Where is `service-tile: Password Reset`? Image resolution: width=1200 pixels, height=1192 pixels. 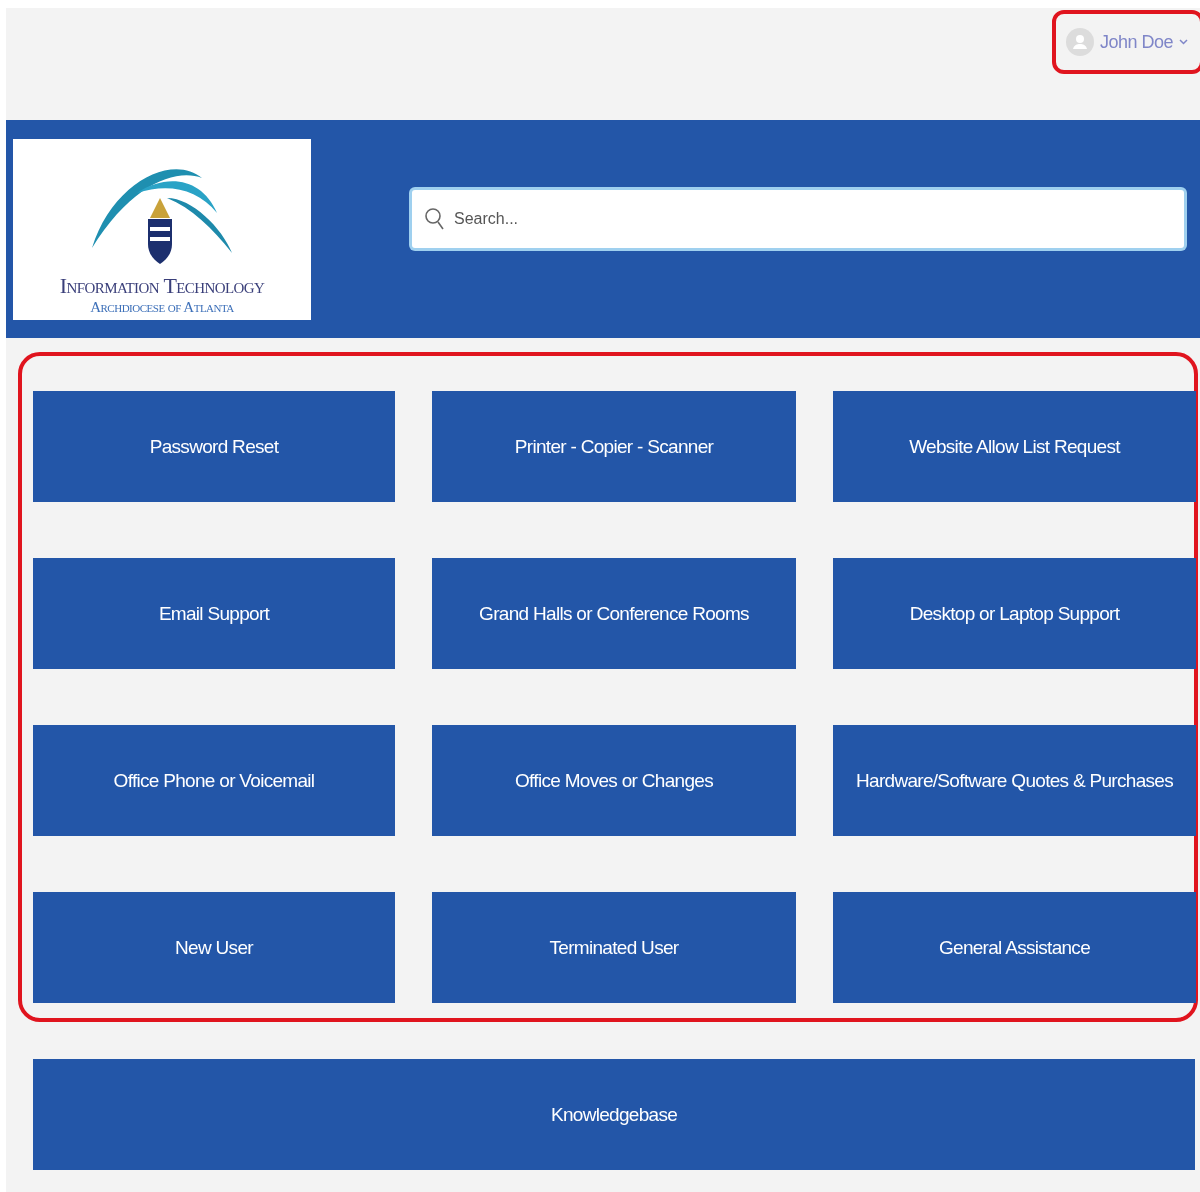
service-tile: Password Reset is located at coordinates (214, 446).